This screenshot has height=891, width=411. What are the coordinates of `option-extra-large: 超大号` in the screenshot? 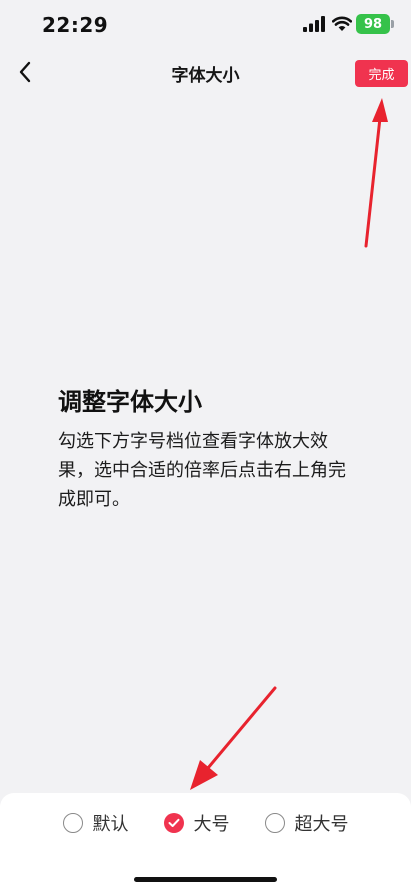 It's located at (306, 823).